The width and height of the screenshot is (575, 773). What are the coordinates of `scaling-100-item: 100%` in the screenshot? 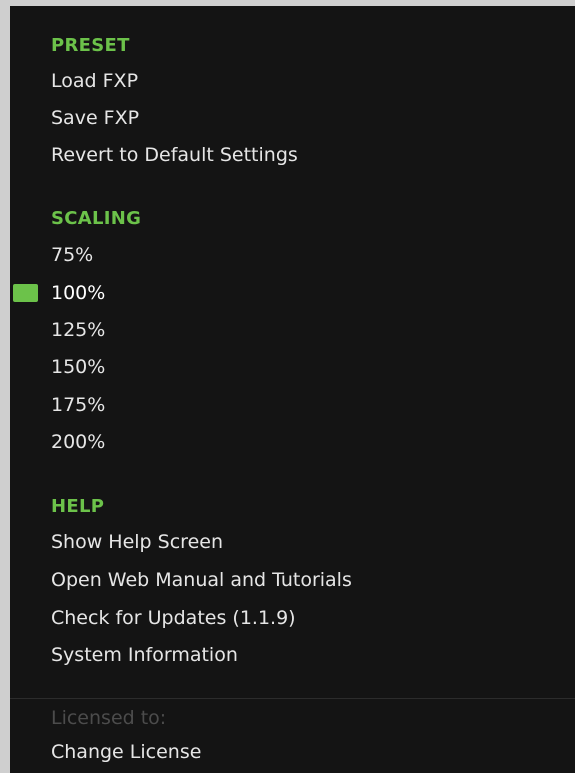 It's located at (78, 293).